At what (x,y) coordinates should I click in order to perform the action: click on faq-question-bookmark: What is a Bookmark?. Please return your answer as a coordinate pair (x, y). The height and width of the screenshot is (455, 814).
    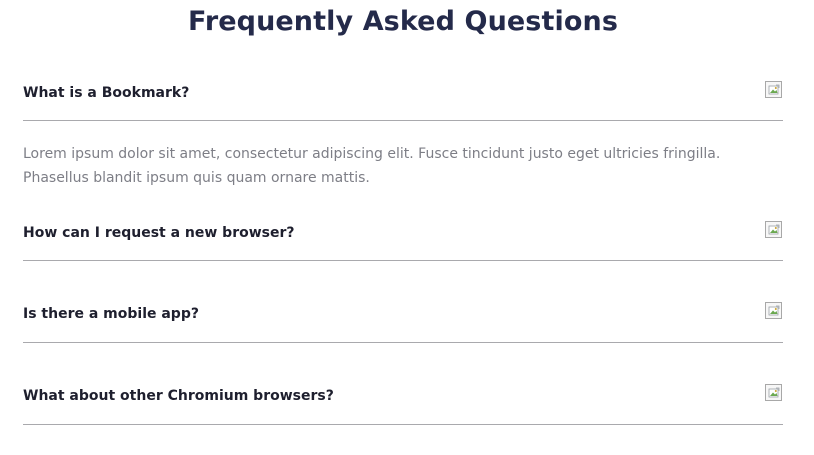
    Looking at the image, I should click on (403, 93).